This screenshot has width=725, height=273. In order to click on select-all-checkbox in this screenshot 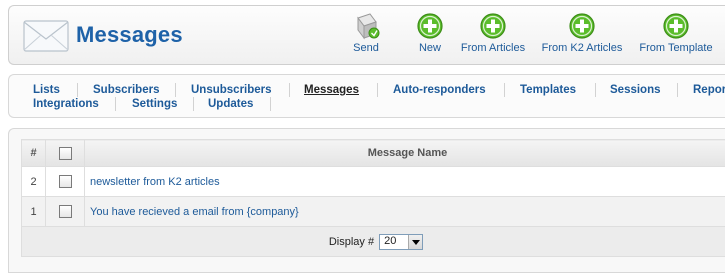, I will do `click(65, 153)`.